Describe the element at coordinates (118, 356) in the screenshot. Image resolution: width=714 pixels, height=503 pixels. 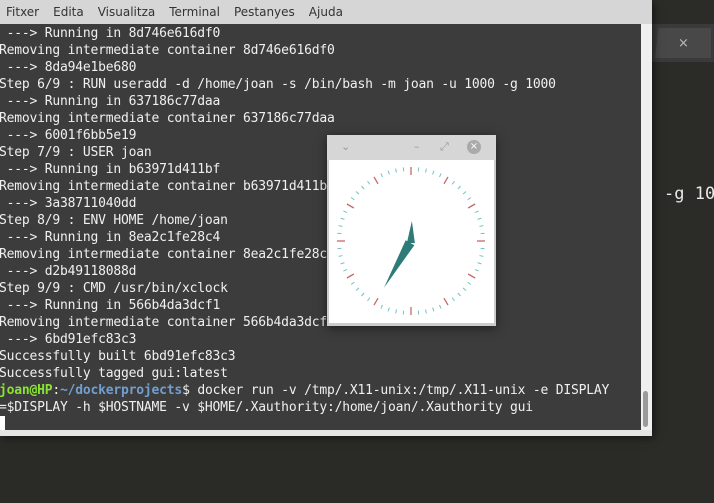
I see `terminal-line: Successfully built 6bd91efc83c3` at that location.